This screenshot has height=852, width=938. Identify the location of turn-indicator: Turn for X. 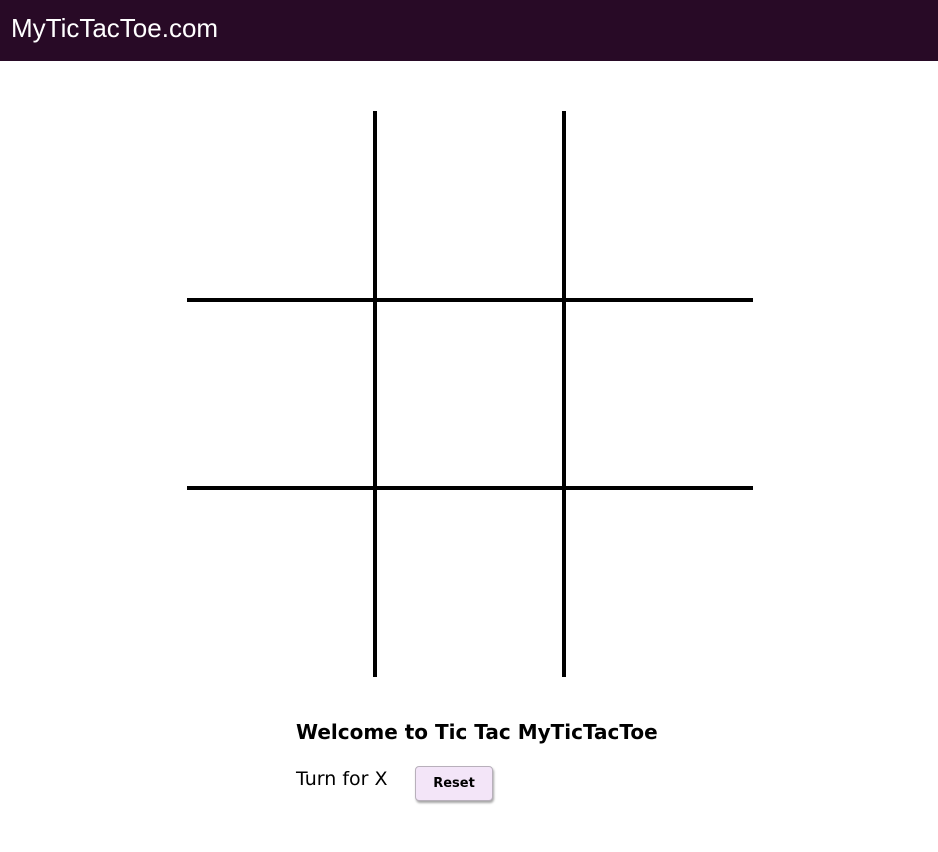
(342, 779).